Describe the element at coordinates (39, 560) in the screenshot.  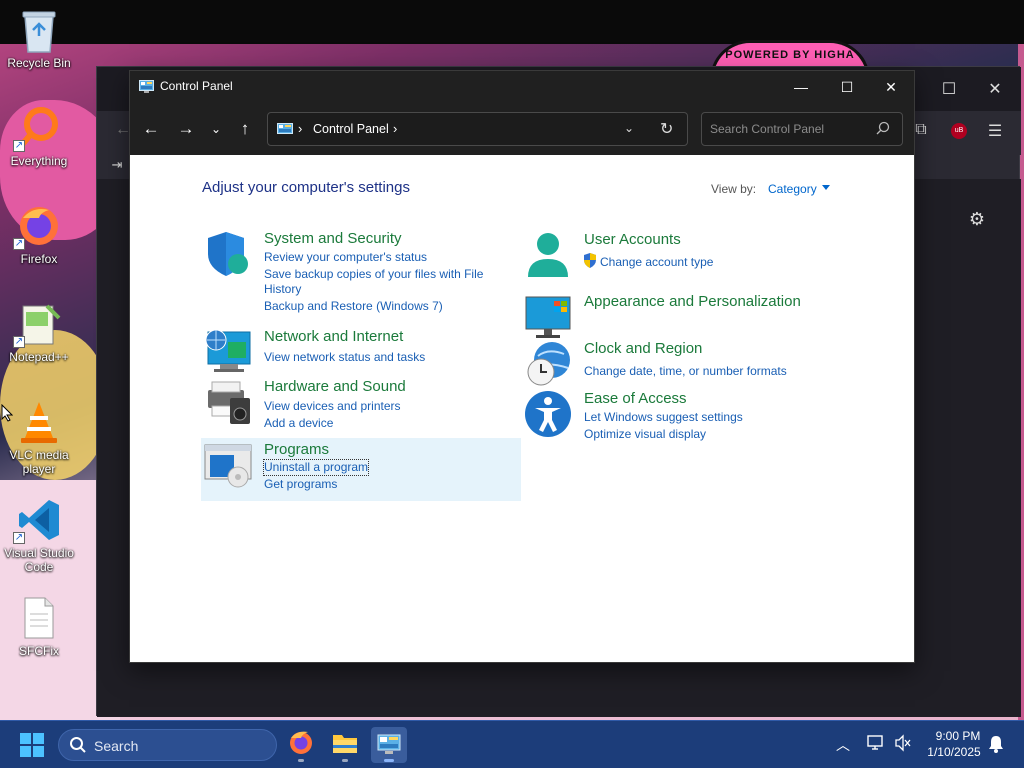
I see `desktop-icon-label: Visual Studio Code` at that location.